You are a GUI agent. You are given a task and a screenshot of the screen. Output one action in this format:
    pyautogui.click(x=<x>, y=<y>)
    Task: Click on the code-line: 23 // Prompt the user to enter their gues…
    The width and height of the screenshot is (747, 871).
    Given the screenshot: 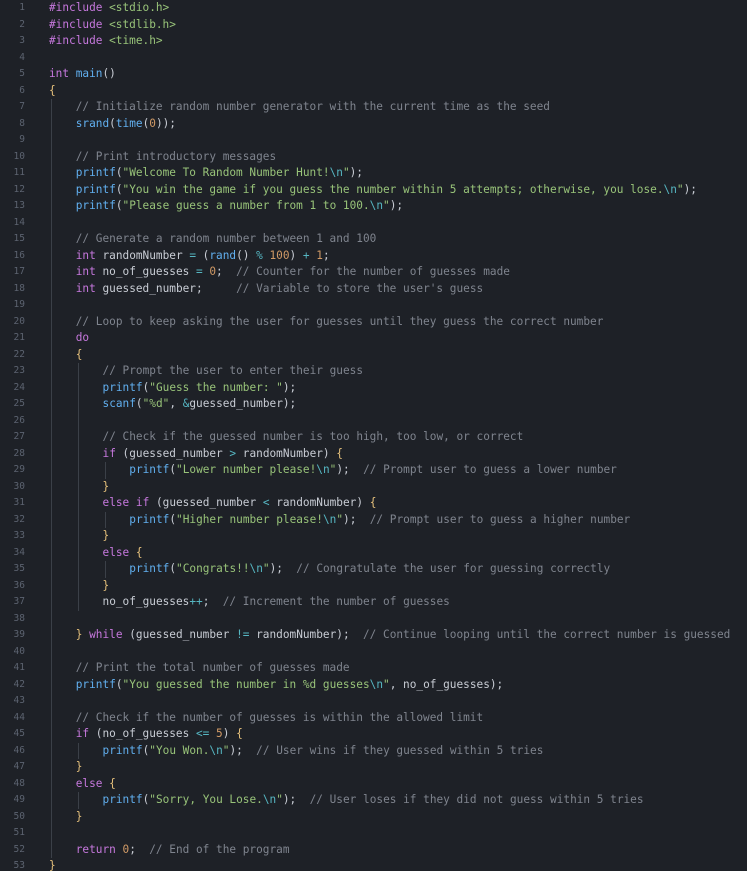 What is the action you would take?
    pyautogui.click(x=373, y=371)
    